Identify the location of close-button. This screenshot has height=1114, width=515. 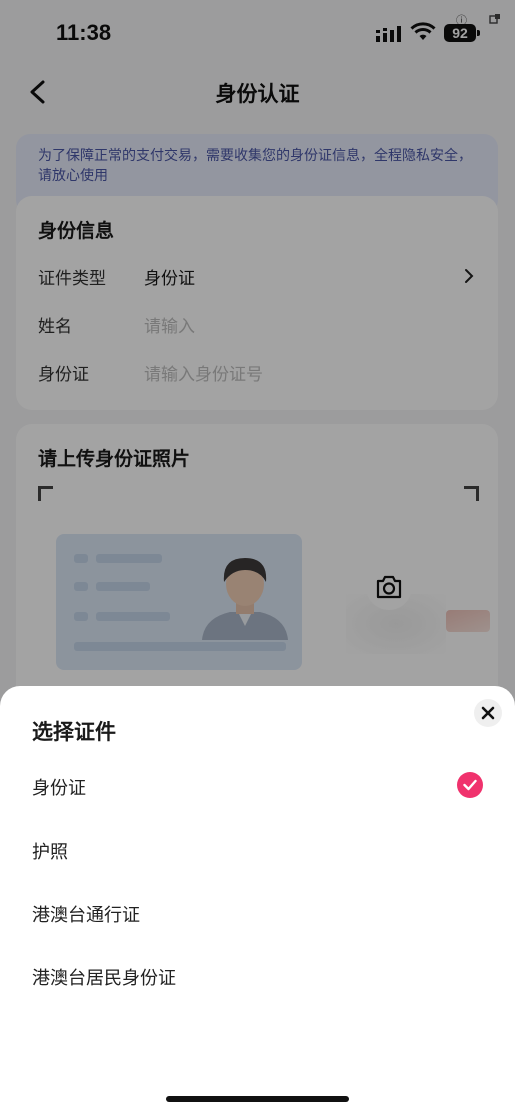
(488, 713).